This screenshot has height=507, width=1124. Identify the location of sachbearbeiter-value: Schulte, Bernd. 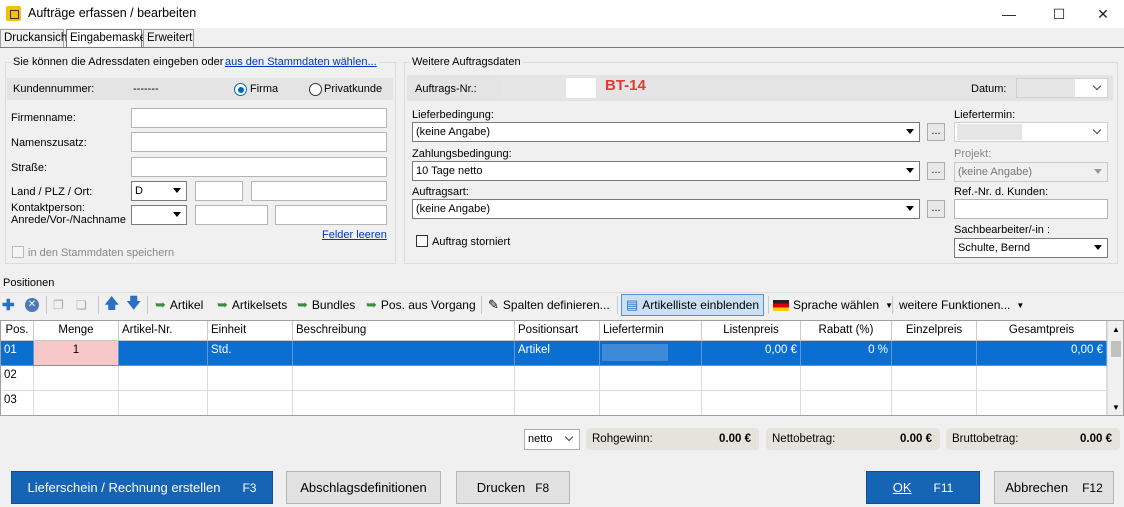
(994, 248).